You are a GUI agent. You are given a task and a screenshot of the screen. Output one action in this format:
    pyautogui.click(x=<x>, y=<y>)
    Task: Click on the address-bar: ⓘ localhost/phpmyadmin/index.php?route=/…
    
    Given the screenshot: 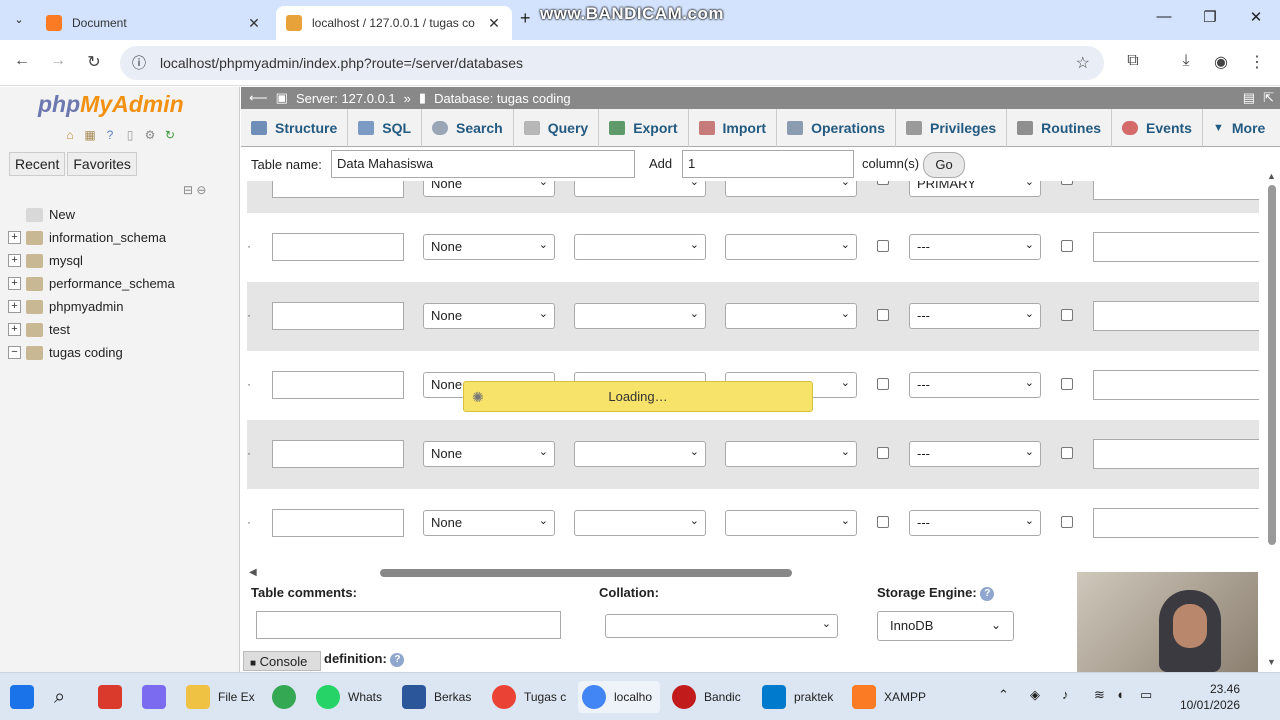 What is the action you would take?
    pyautogui.click(x=612, y=63)
    